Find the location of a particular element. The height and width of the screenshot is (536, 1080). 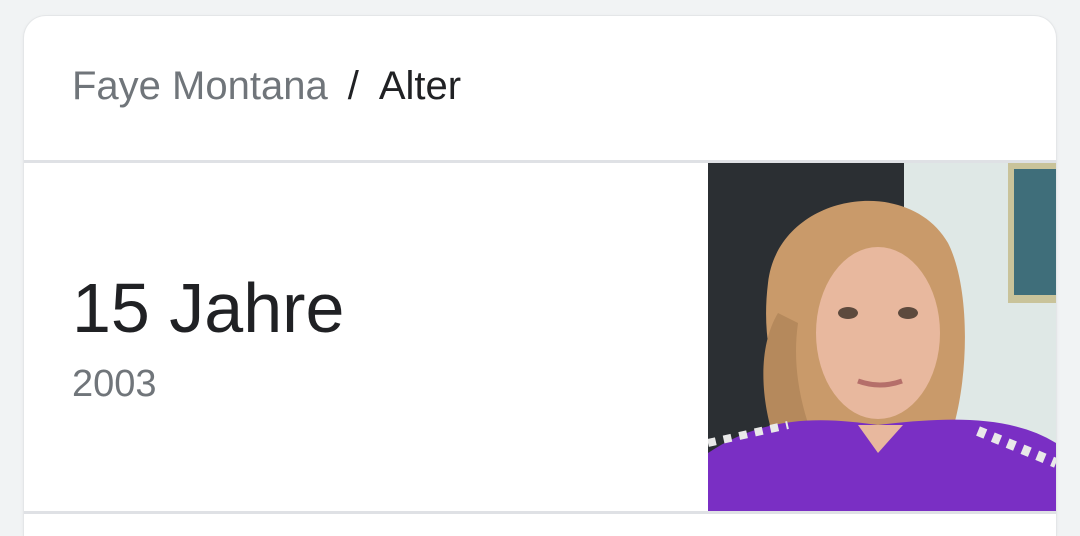

answer-subtext: 2003 is located at coordinates (114, 384).